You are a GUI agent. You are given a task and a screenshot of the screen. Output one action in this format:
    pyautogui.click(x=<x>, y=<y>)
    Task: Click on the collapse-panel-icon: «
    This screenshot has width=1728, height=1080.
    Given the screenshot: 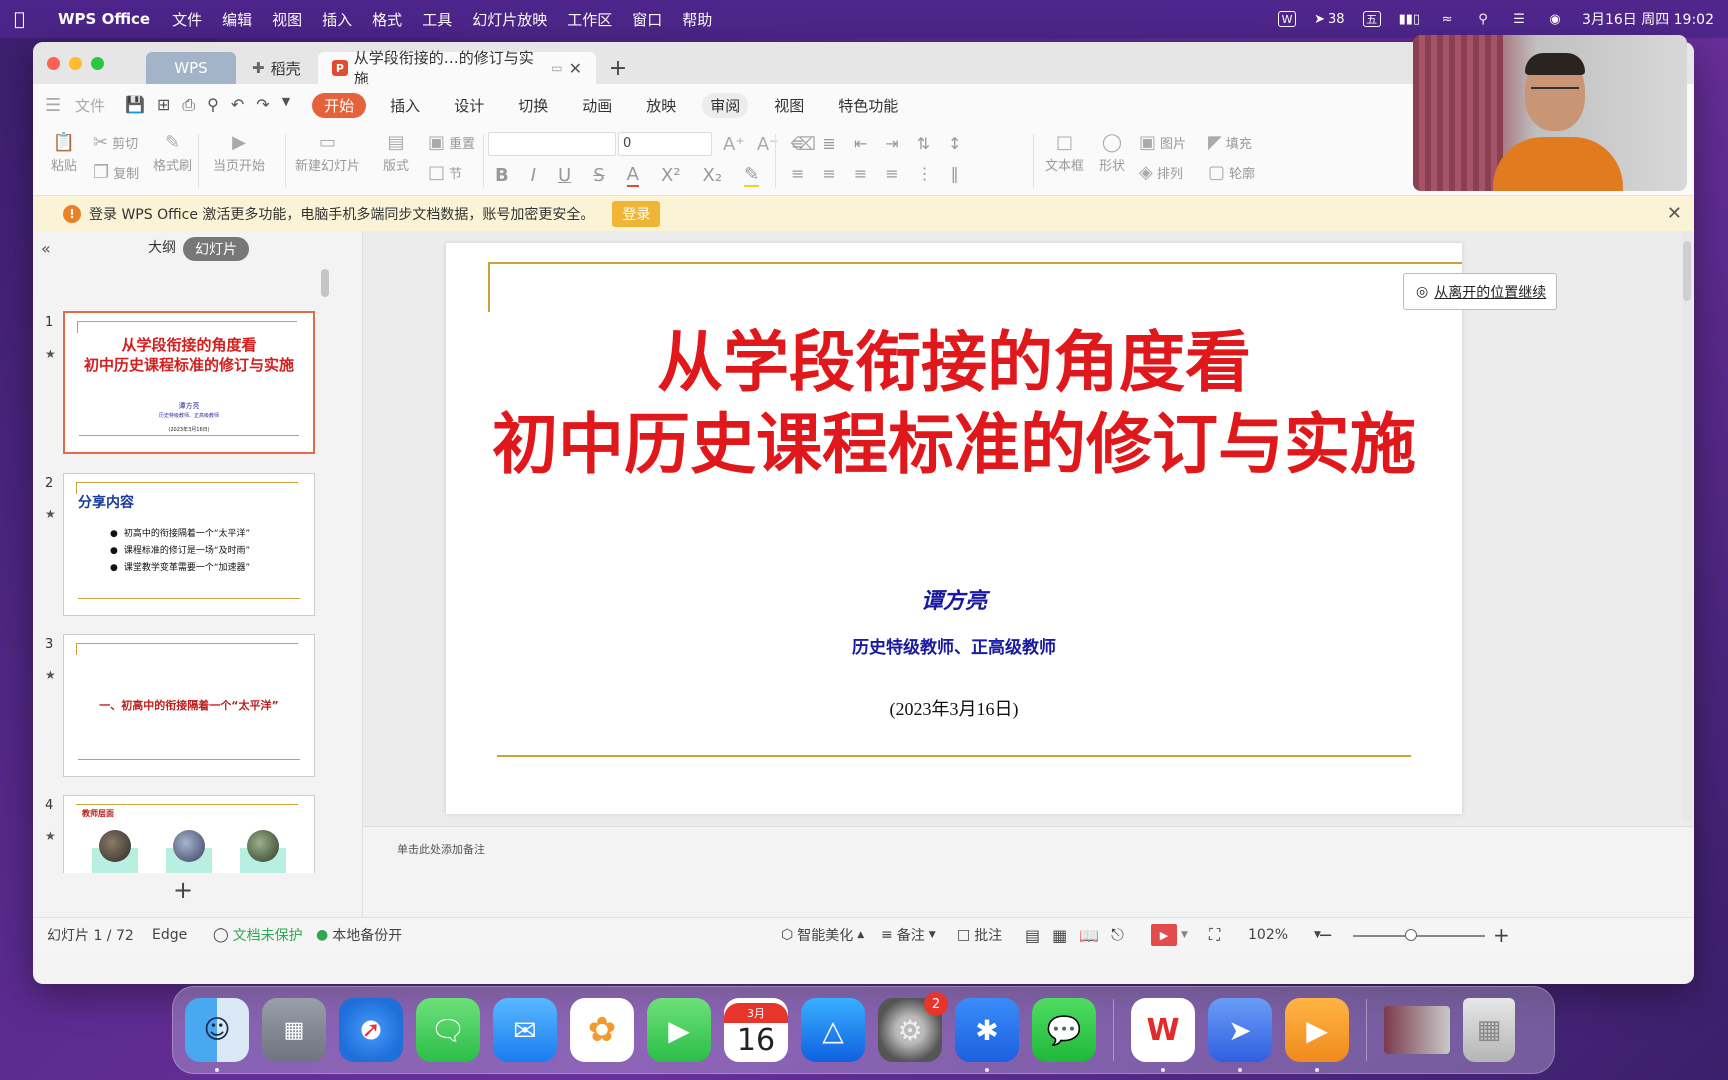 What is the action you would take?
    pyautogui.click(x=46, y=248)
    